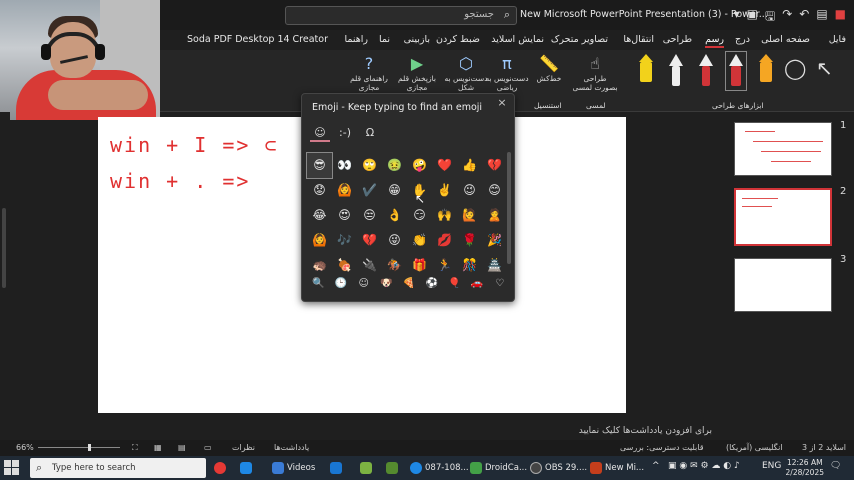 This screenshot has height=480, width=854. I want to click on ribbon-help-pen-button: ? راهنمای قلم مجازی, so click(369, 73).